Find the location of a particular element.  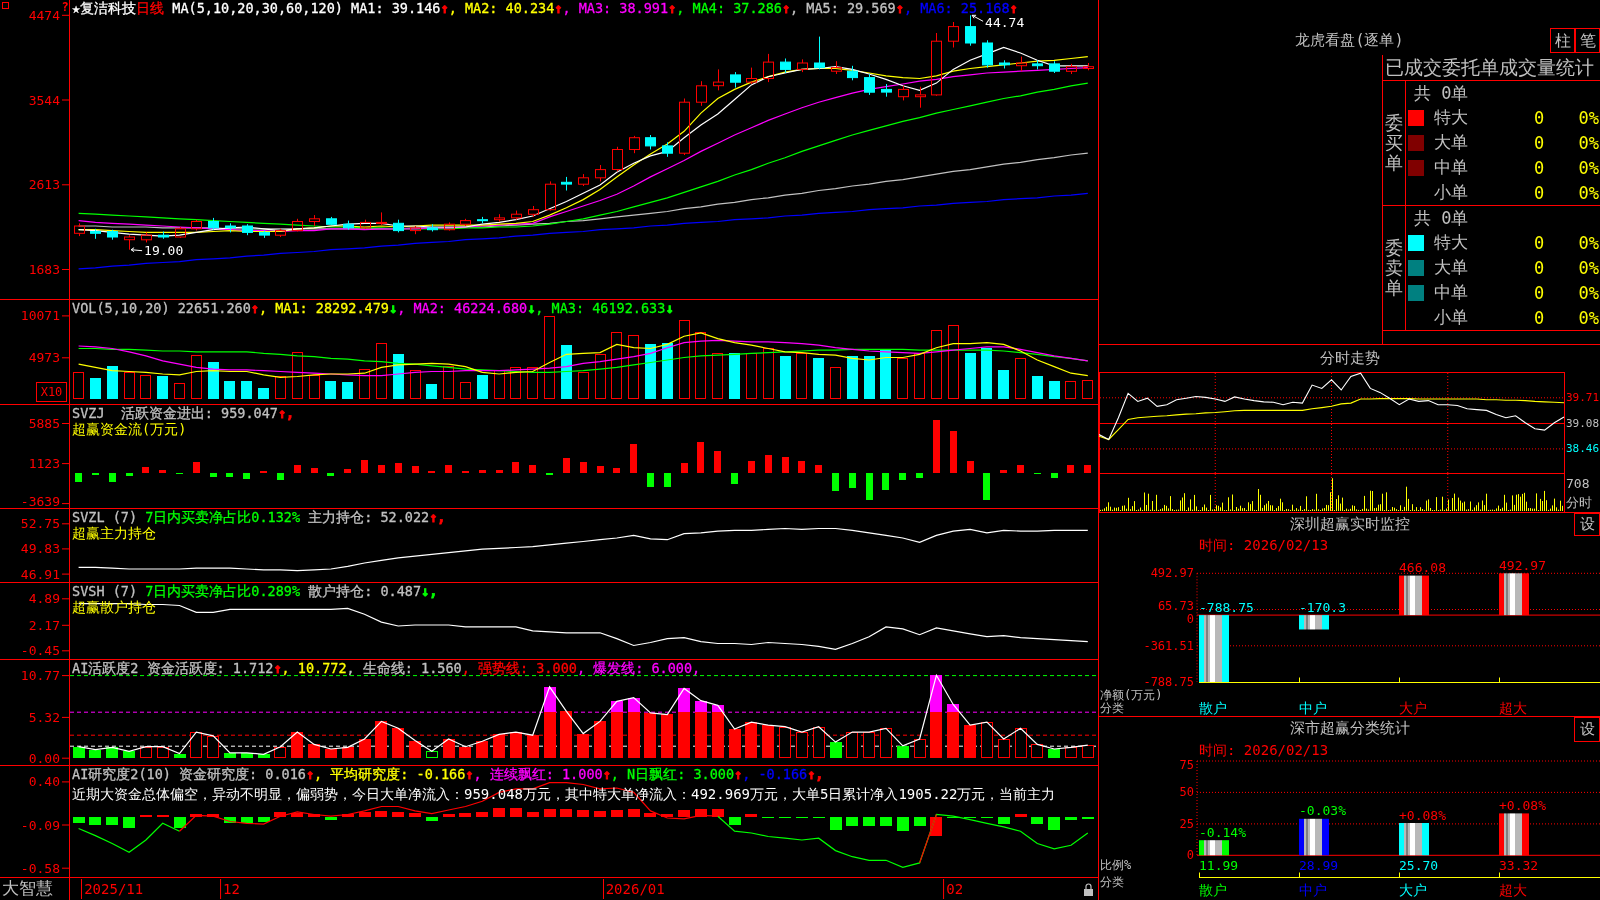

bar-value-label: -788.75 is located at coordinates (1226, 607).